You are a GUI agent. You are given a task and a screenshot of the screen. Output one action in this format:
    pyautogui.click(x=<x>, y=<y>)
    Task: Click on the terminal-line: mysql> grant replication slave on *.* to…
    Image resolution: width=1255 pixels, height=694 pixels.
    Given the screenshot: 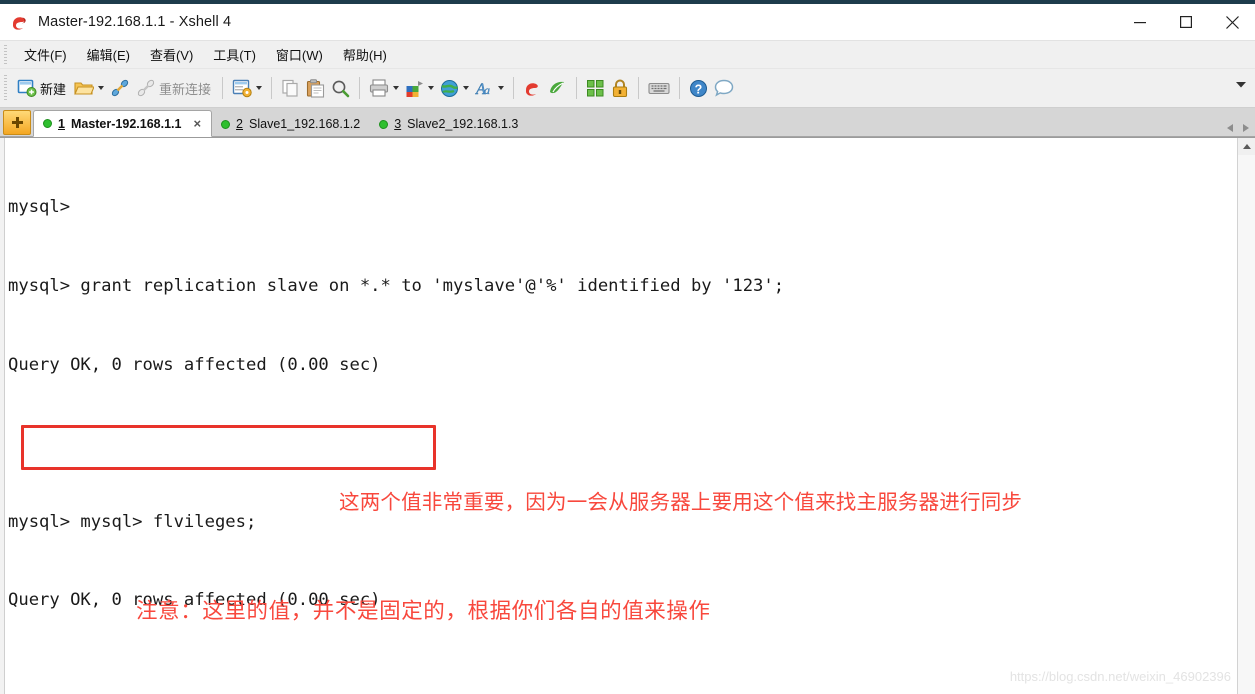 What is the action you would take?
    pyautogui.click(x=396, y=286)
    